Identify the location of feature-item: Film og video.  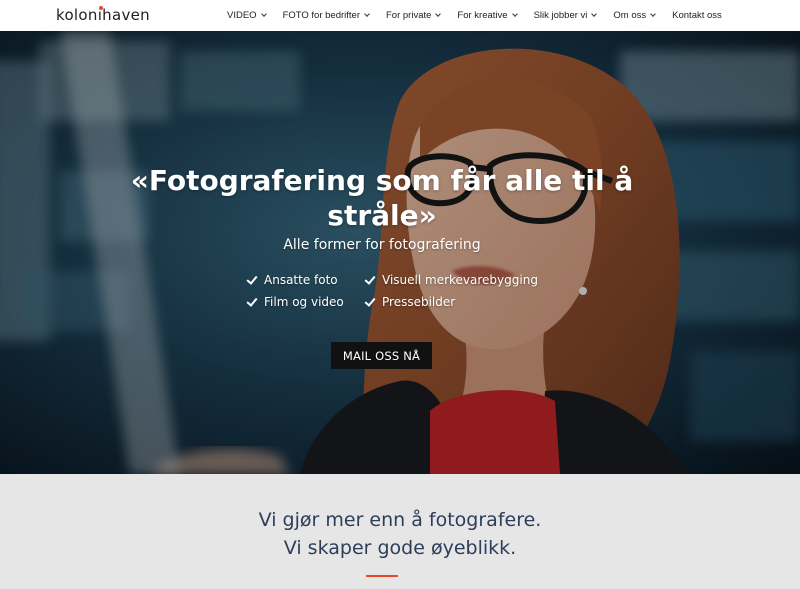
(305, 302).